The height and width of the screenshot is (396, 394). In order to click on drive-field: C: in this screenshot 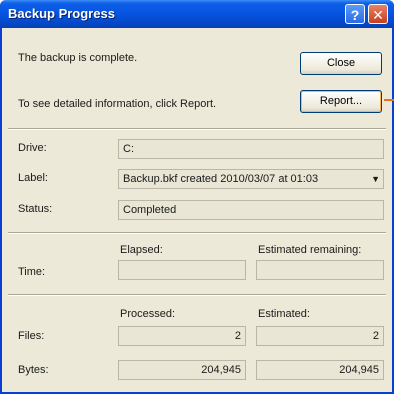, I will do `click(251, 149)`.